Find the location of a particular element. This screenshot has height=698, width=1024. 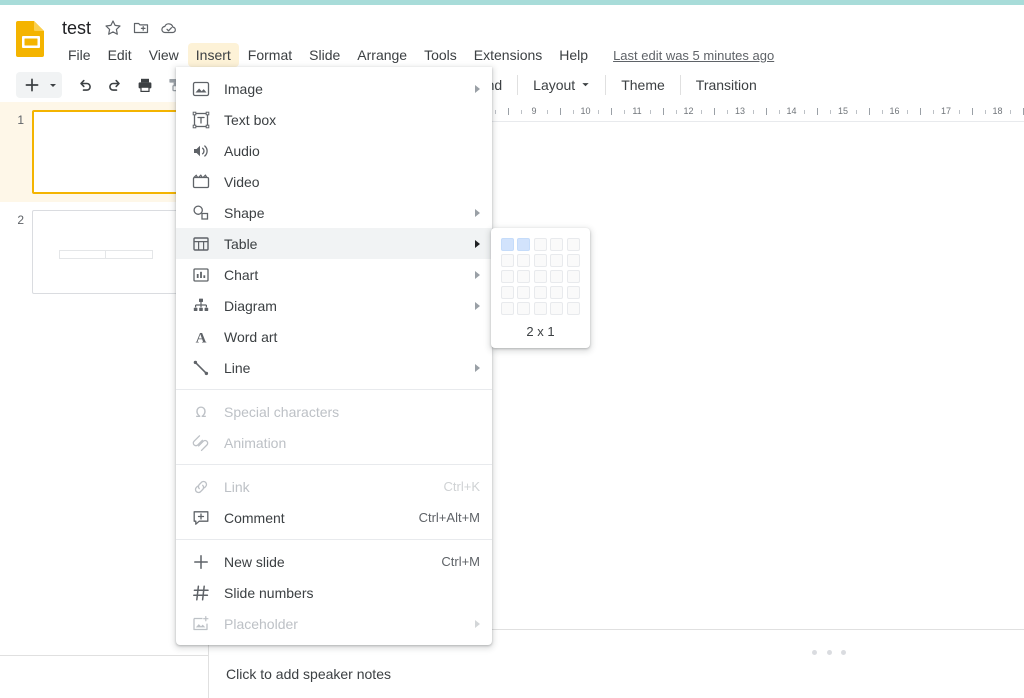

table-size-cell-1x5 is located at coordinates (507, 308).